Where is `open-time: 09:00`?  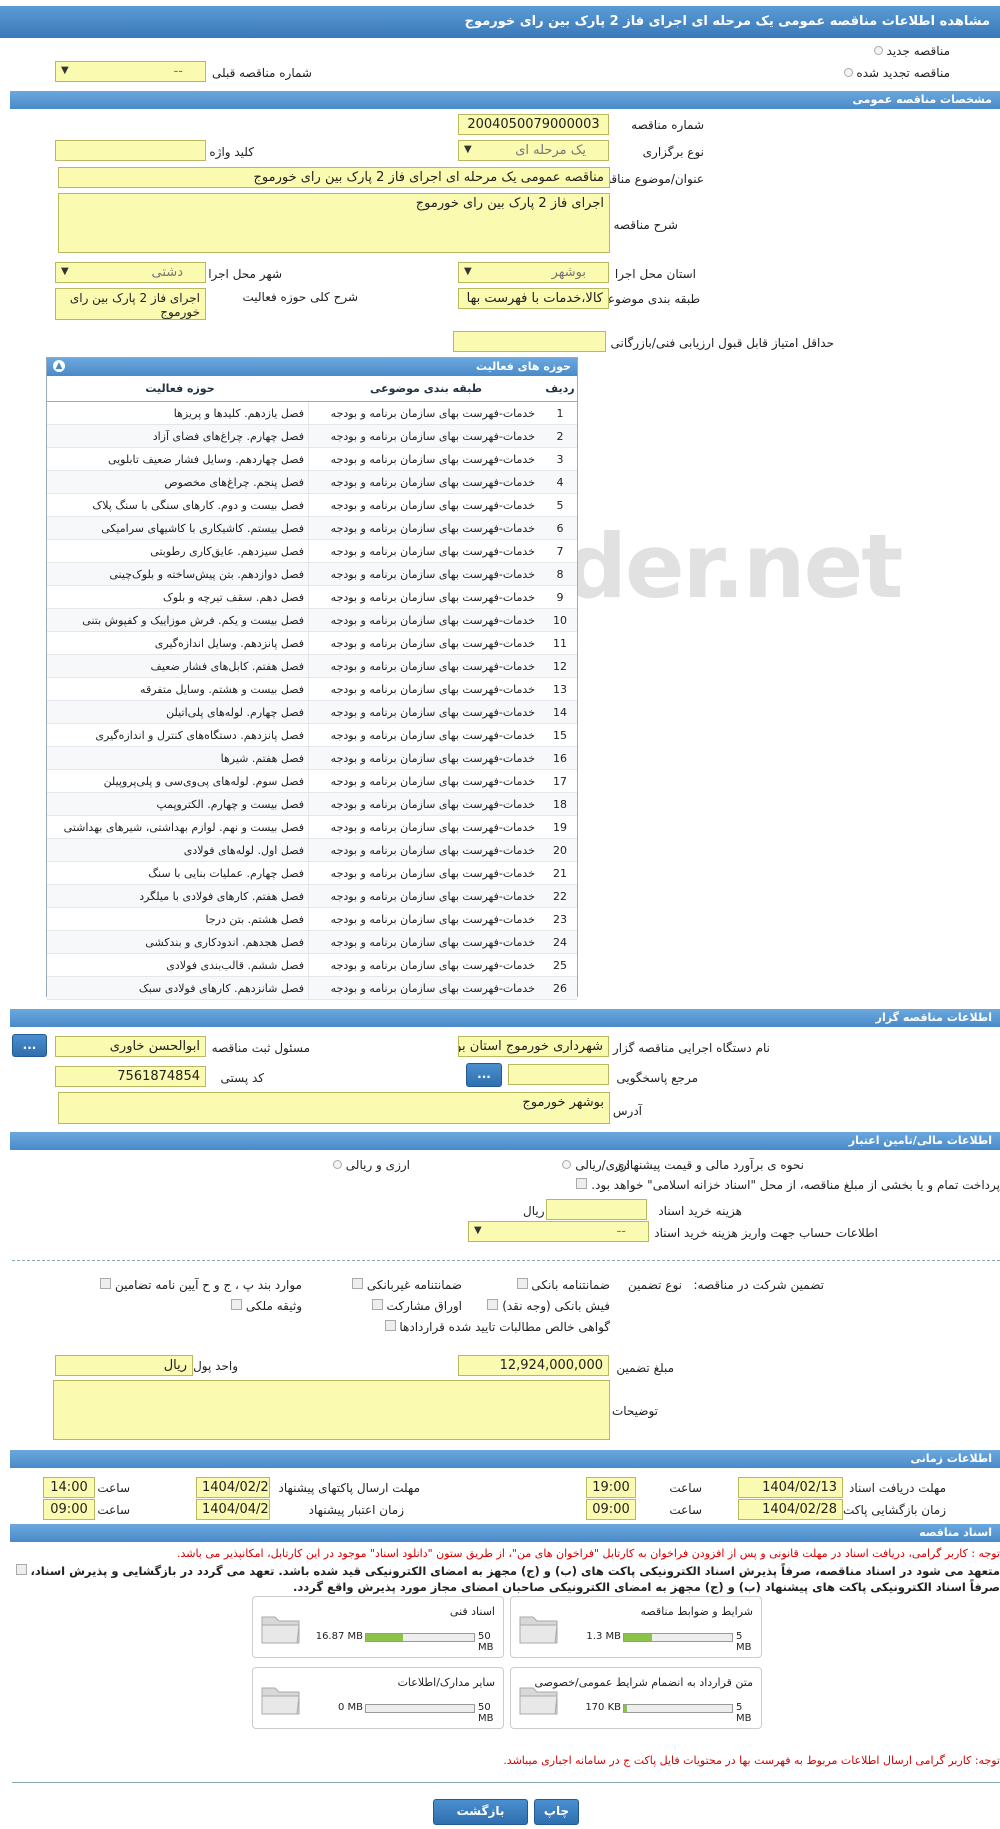
open-time: 09:00 is located at coordinates (611, 1509).